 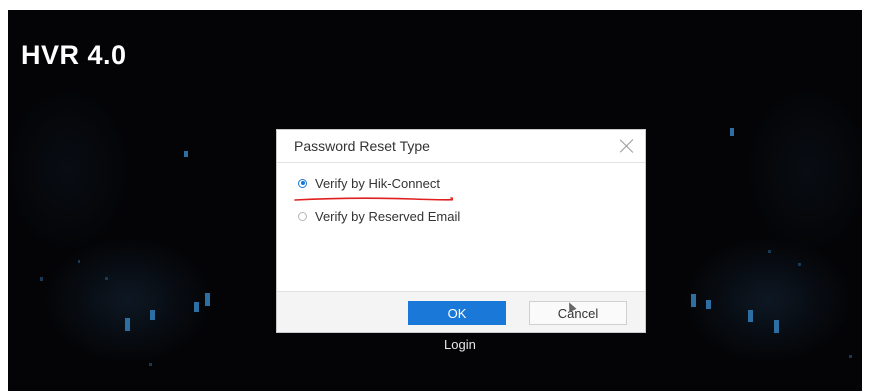 I want to click on option-verify-hik-connect: Verify by Hik-Connect, so click(x=369, y=183).